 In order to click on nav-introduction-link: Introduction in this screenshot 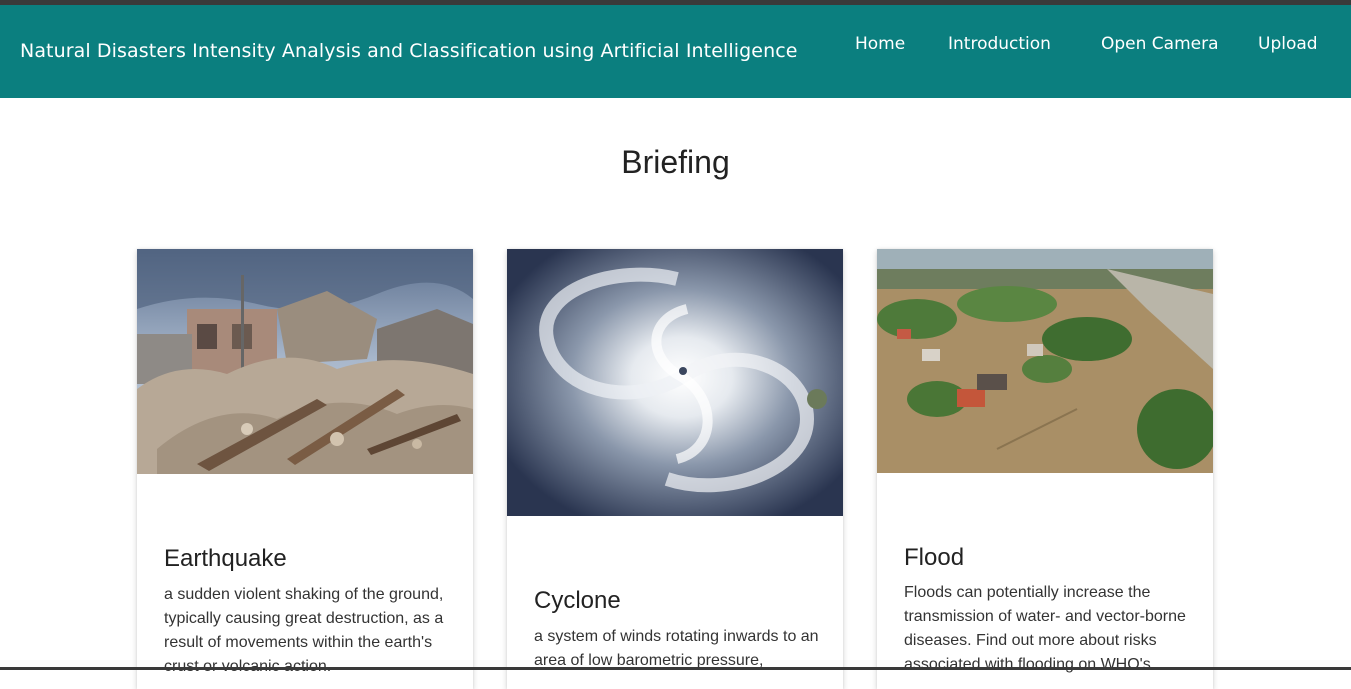, I will do `click(999, 44)`.